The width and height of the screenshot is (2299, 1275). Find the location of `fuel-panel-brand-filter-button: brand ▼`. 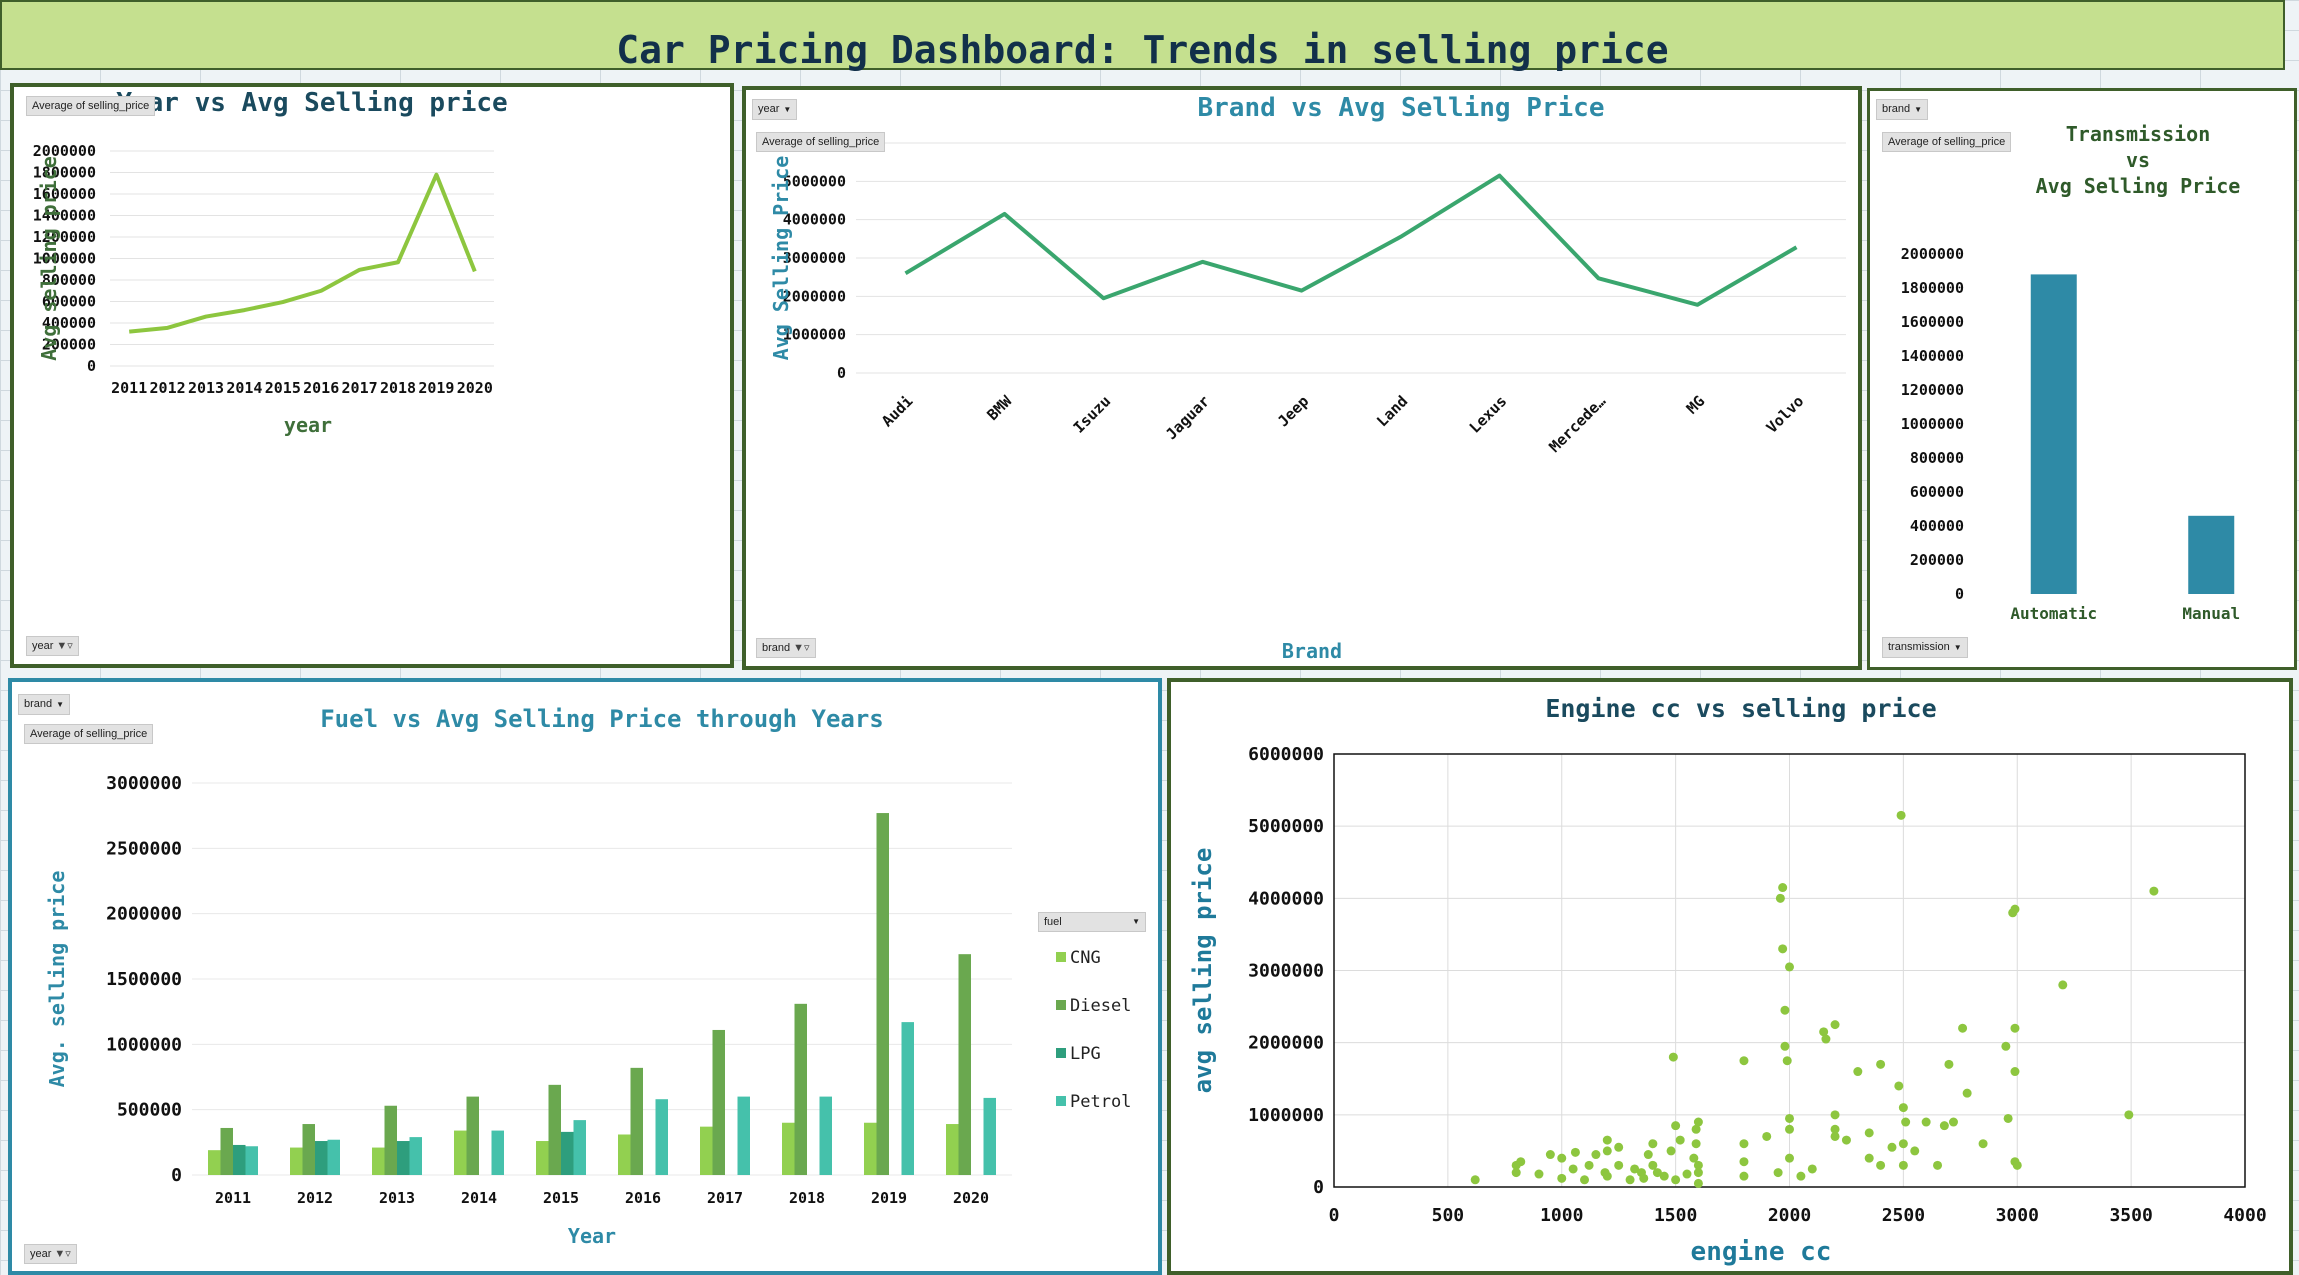

fuel-panel-brand-filter-button: brand ▼ is located at coordinates (44, 704).